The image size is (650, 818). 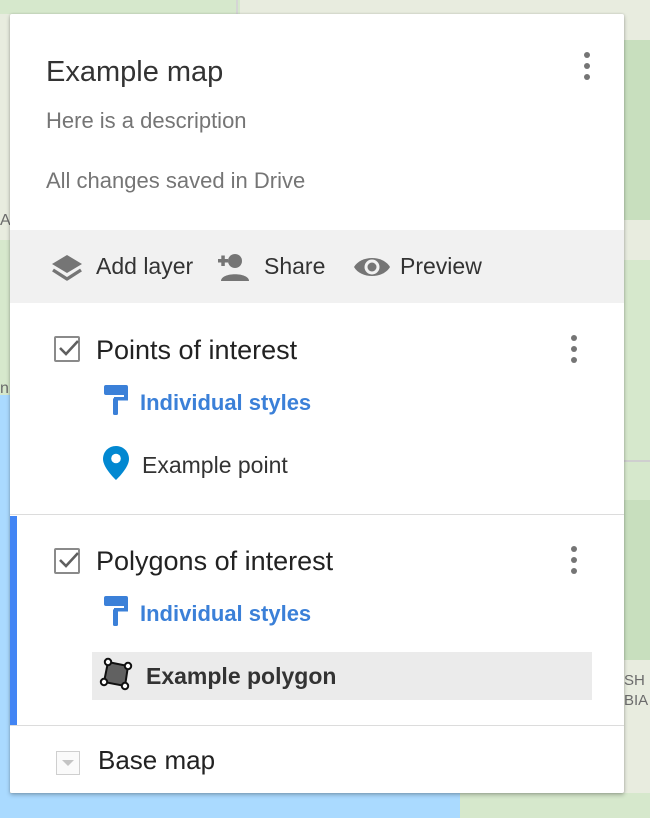 I want to click on save-status: All changes saved in Drive, so click(x=176, y=180).